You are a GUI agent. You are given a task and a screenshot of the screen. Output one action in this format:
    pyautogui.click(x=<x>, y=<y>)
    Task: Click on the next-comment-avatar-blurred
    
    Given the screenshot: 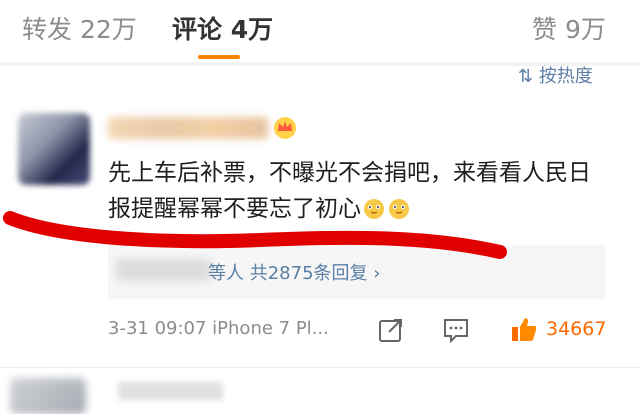 What is the action you would take?
    pyautogui.click(x=48, y=396)
    